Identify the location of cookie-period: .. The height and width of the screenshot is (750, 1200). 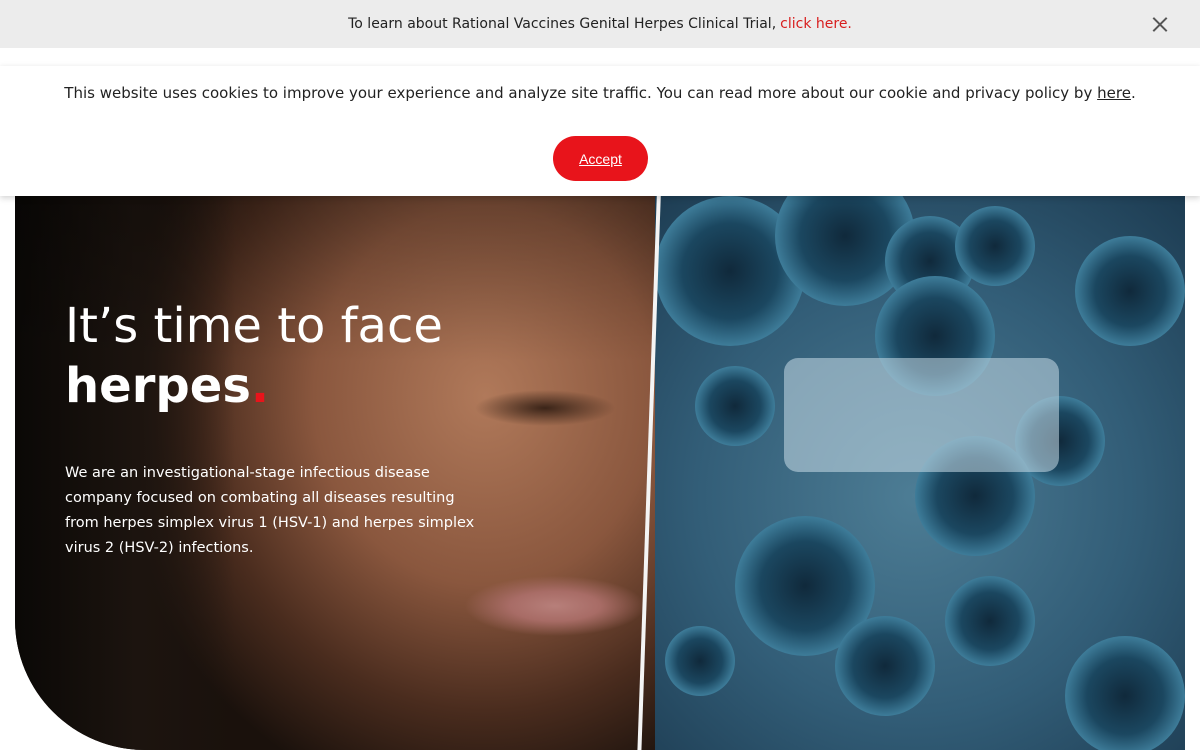
(1133, 93).